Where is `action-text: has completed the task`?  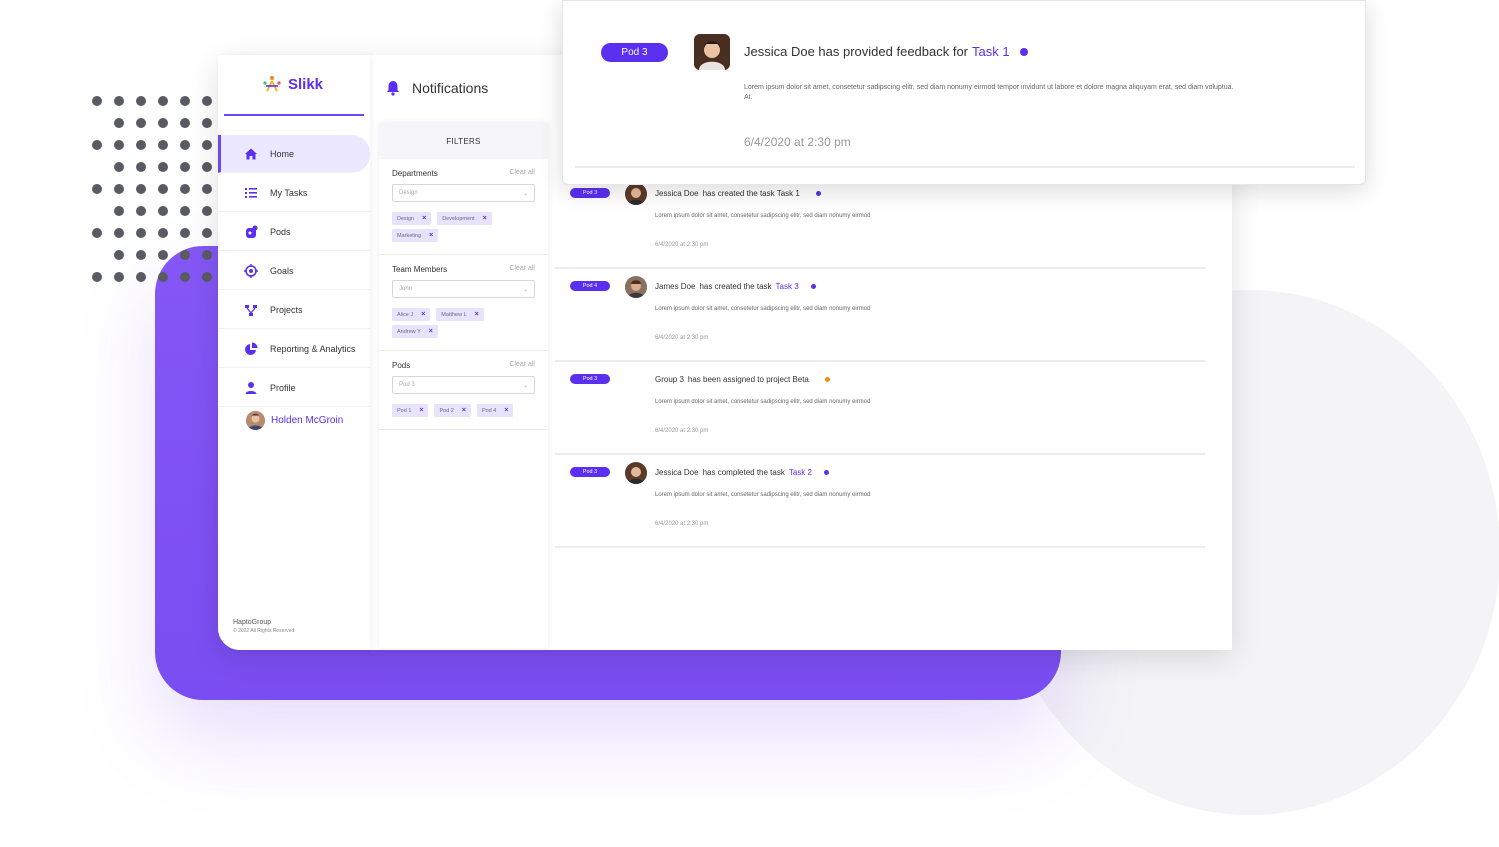 action-text: has completed the task is located at coordinates (743, 472).